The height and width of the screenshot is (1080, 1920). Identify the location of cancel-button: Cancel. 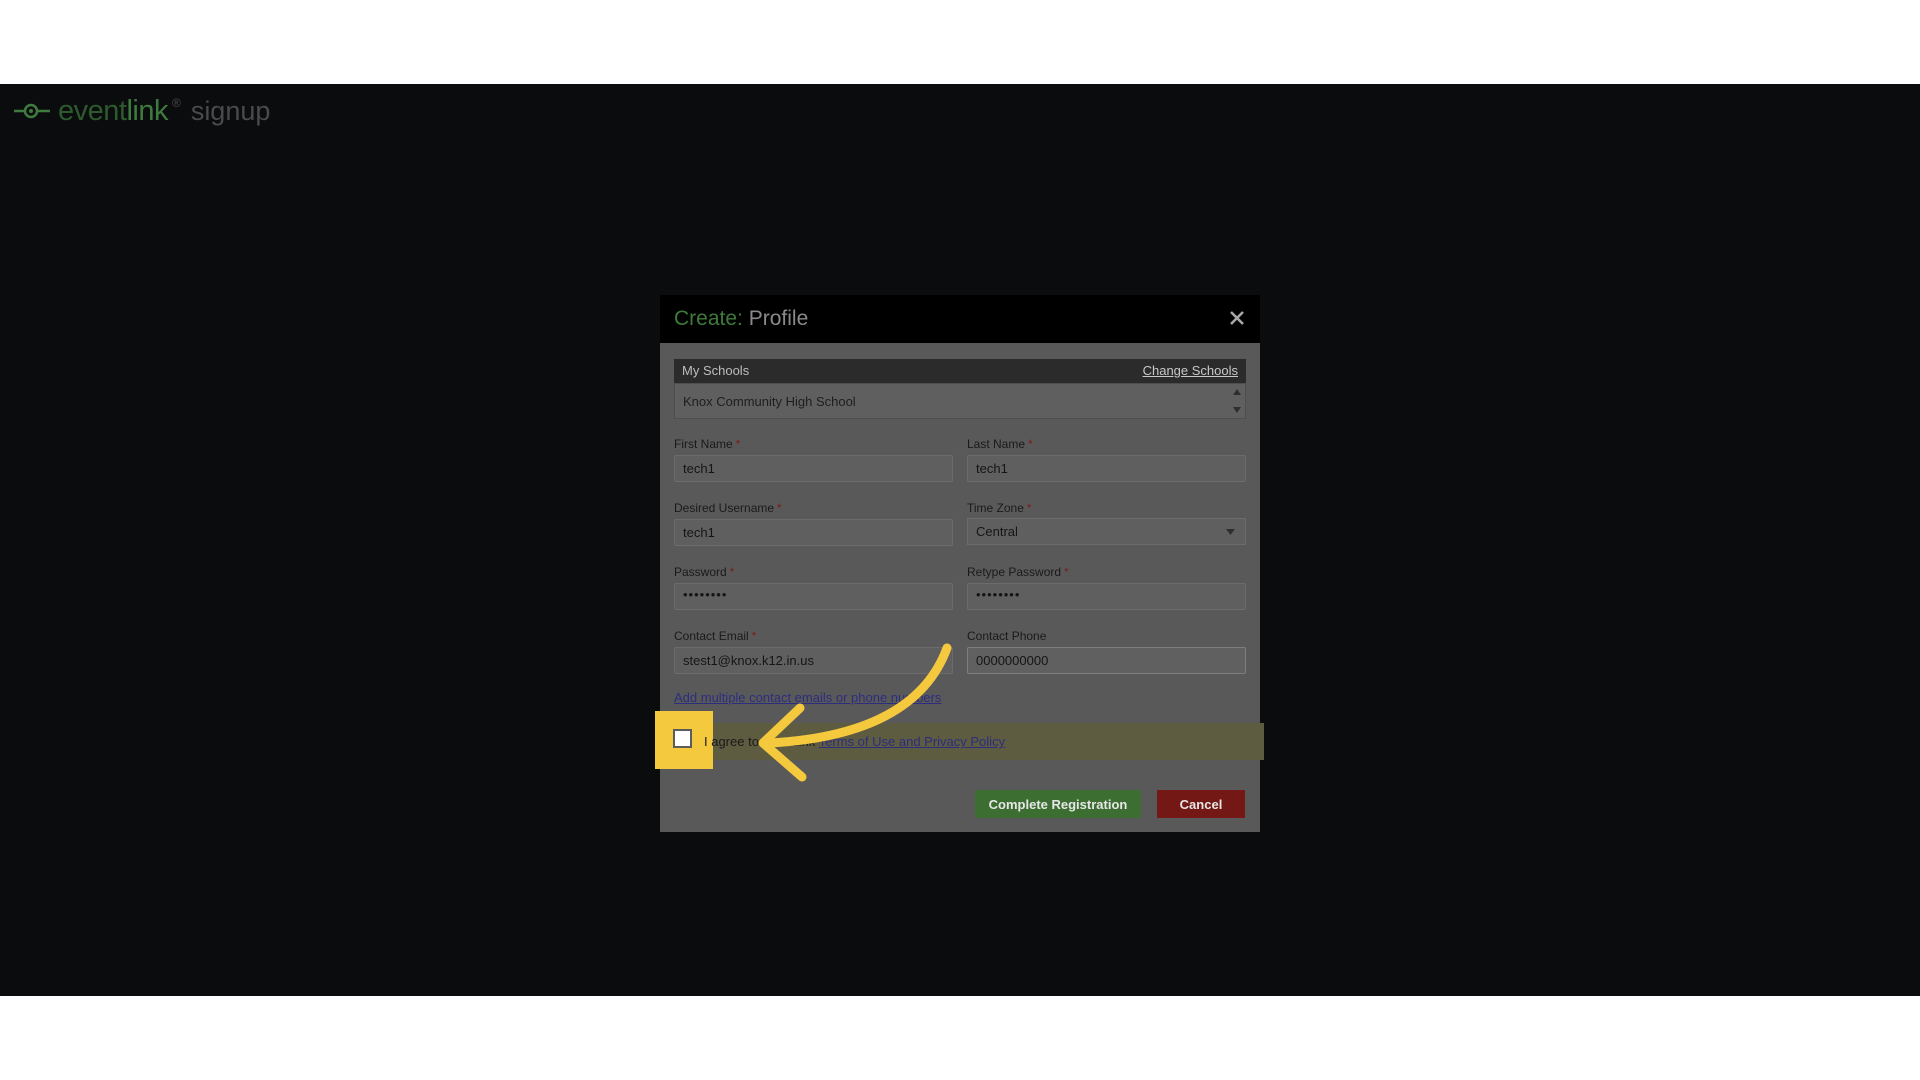
(1201, 804).